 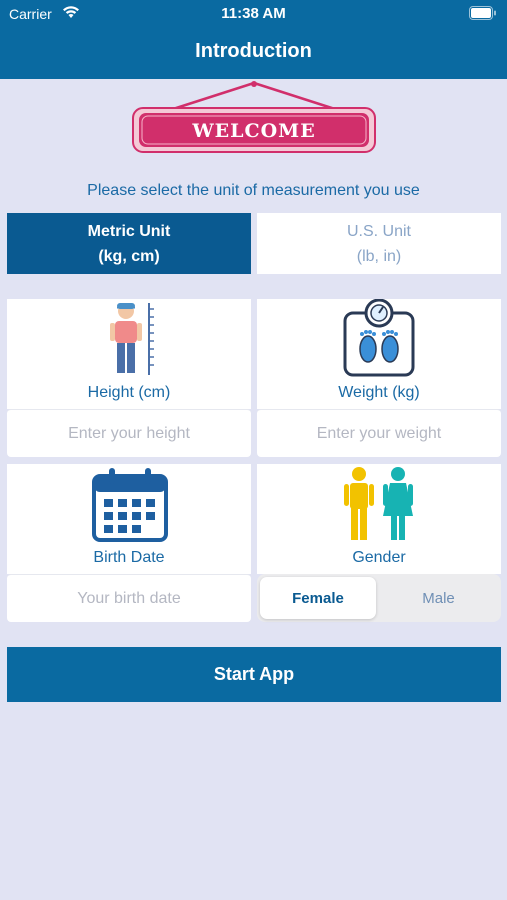 I want to click on page-title: Introduction, so click(x=253, y=51).